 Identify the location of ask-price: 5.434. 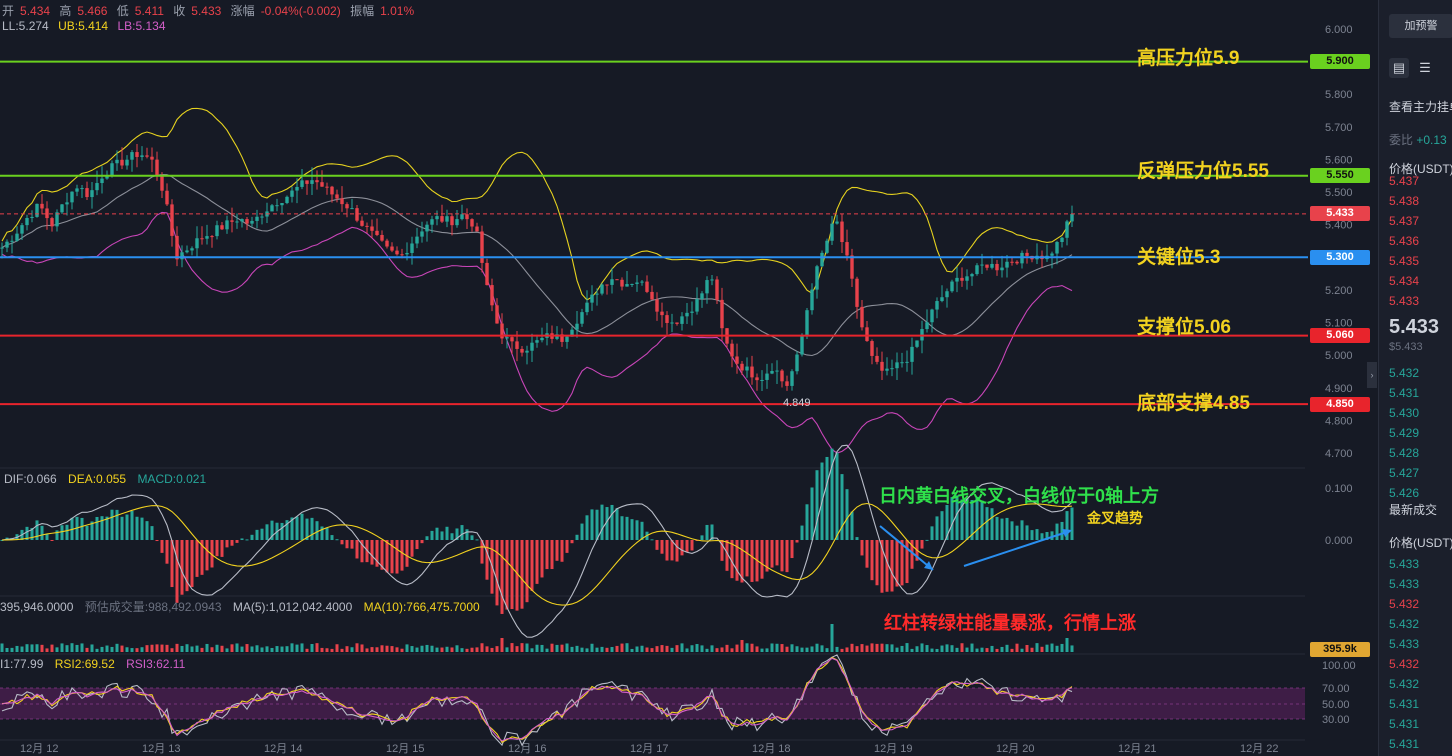
(1404, 281).